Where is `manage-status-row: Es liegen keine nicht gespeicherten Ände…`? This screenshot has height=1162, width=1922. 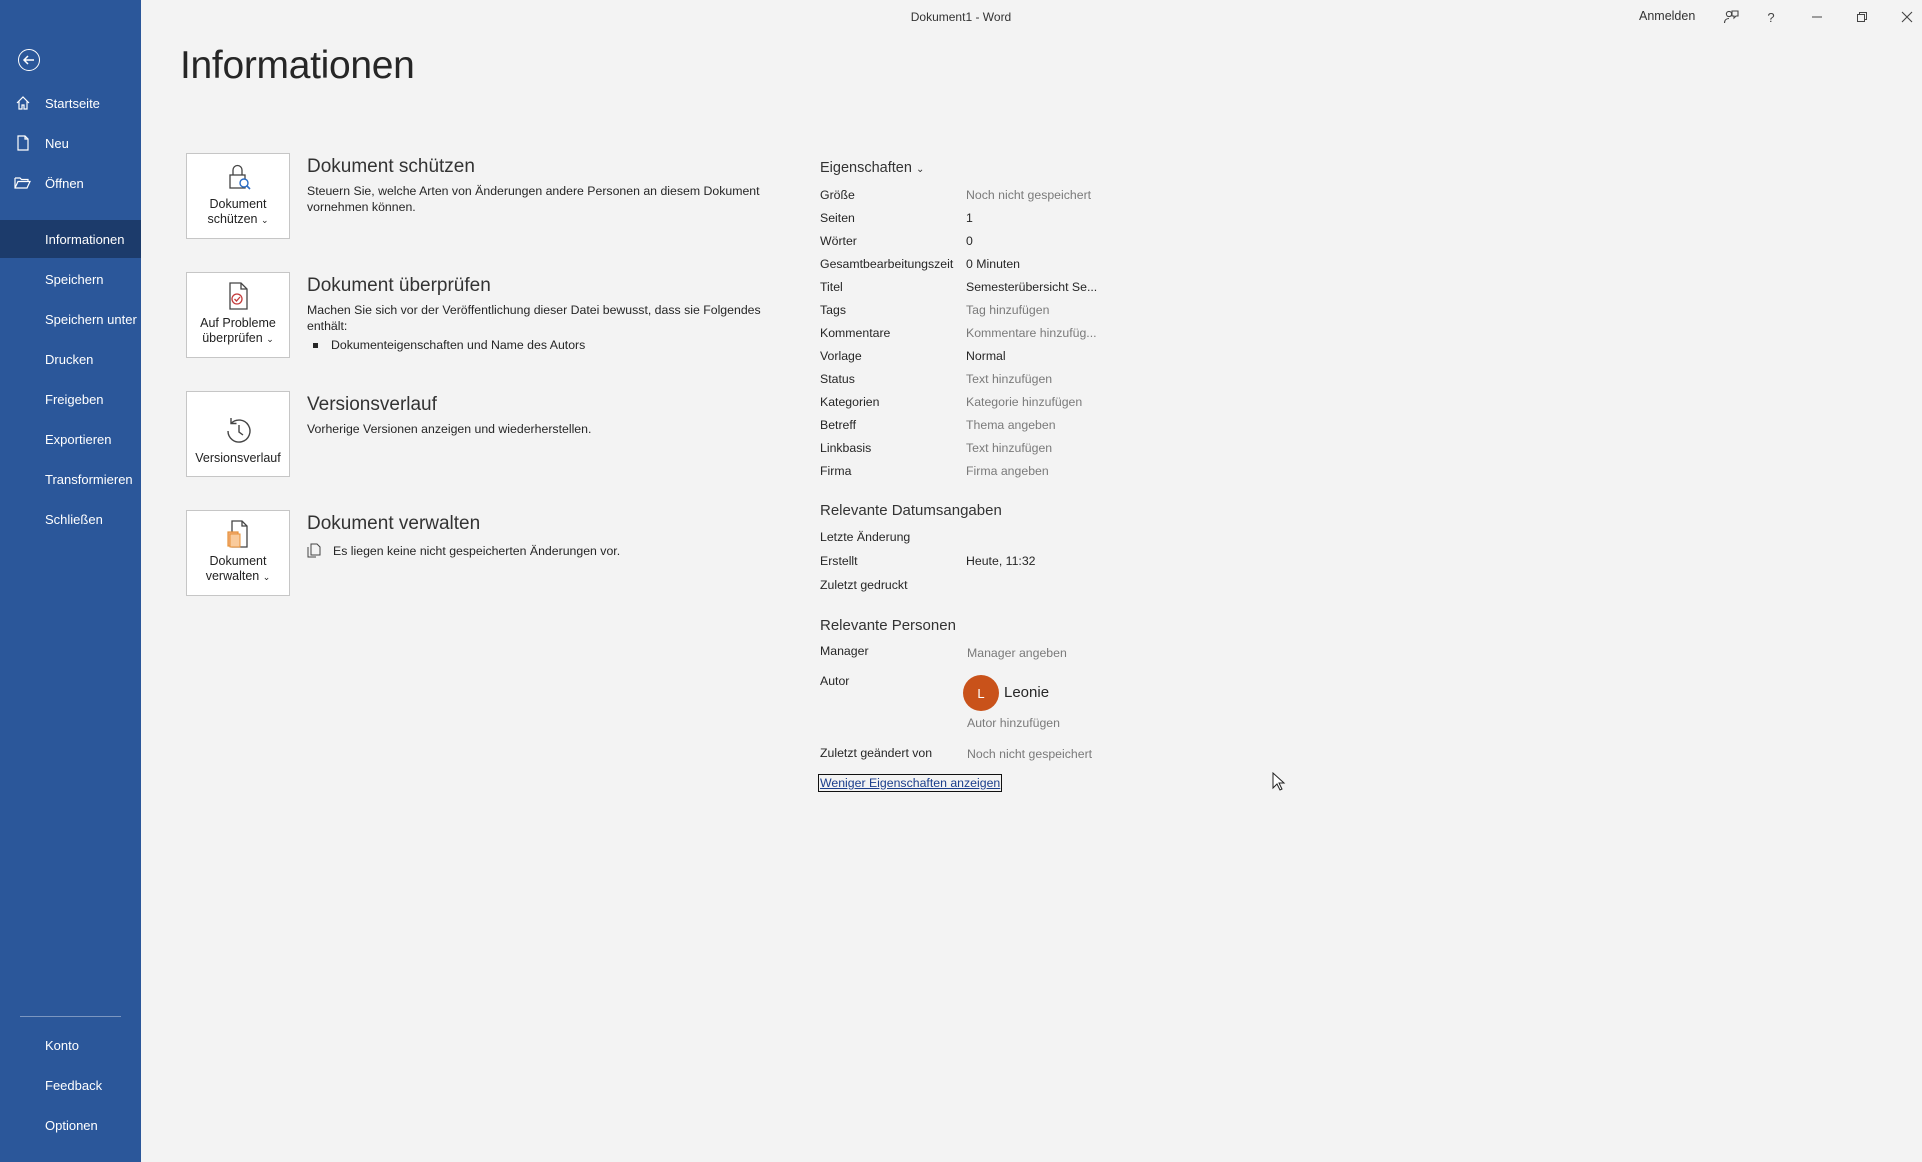 manage-status-row: Es liegen keine nicht gespeicherten Ände… is located at coordinates (463, 550).